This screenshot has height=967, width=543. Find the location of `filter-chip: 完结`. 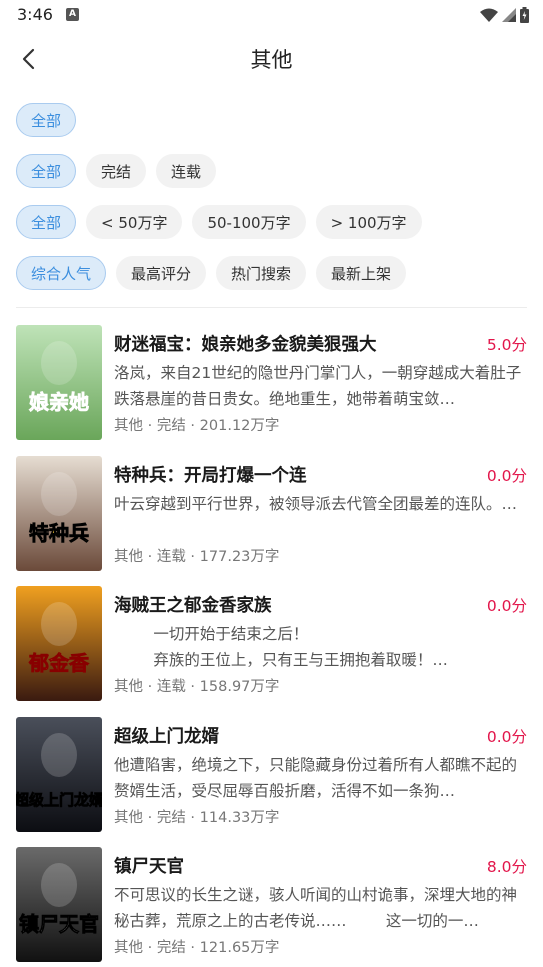

filter-chip: 完结 is located at coordinates (116, 171).